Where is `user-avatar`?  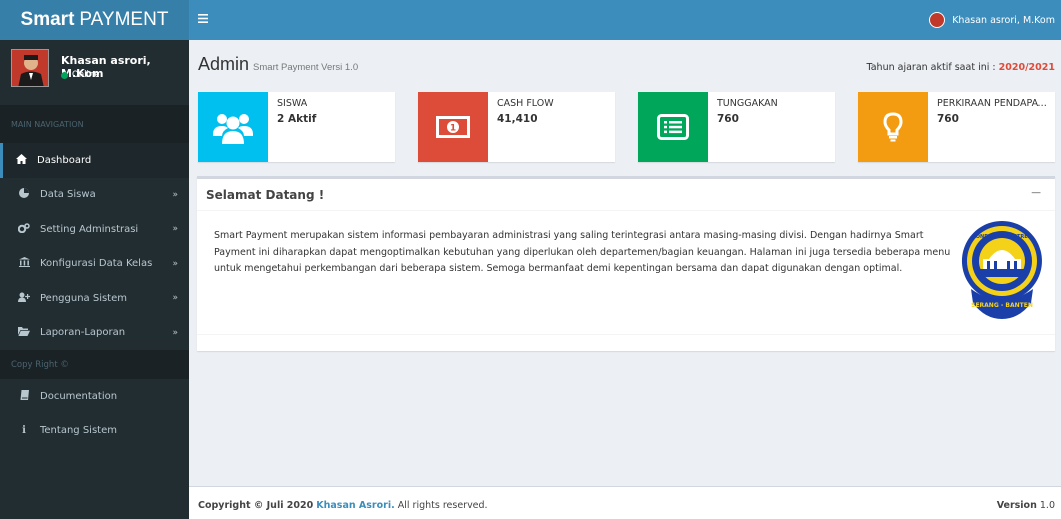 user-avatar is located at coordinates (30, 68).